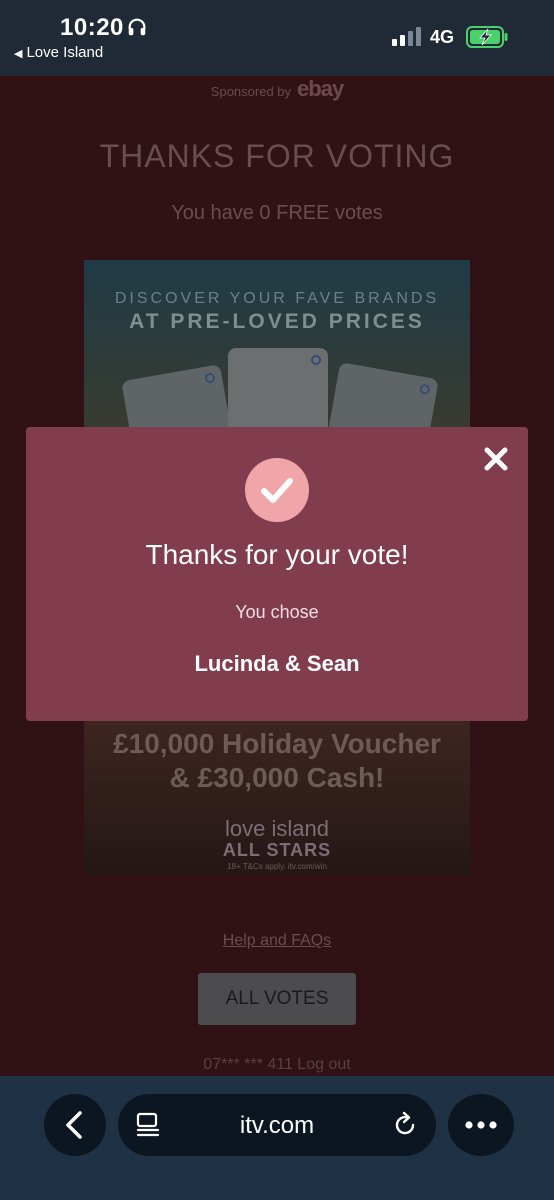 Image resolution: width=554 pixels, height=1200 pixels. I want to click on sponsor-line: Sponsored by ebay, so click(277, 89).